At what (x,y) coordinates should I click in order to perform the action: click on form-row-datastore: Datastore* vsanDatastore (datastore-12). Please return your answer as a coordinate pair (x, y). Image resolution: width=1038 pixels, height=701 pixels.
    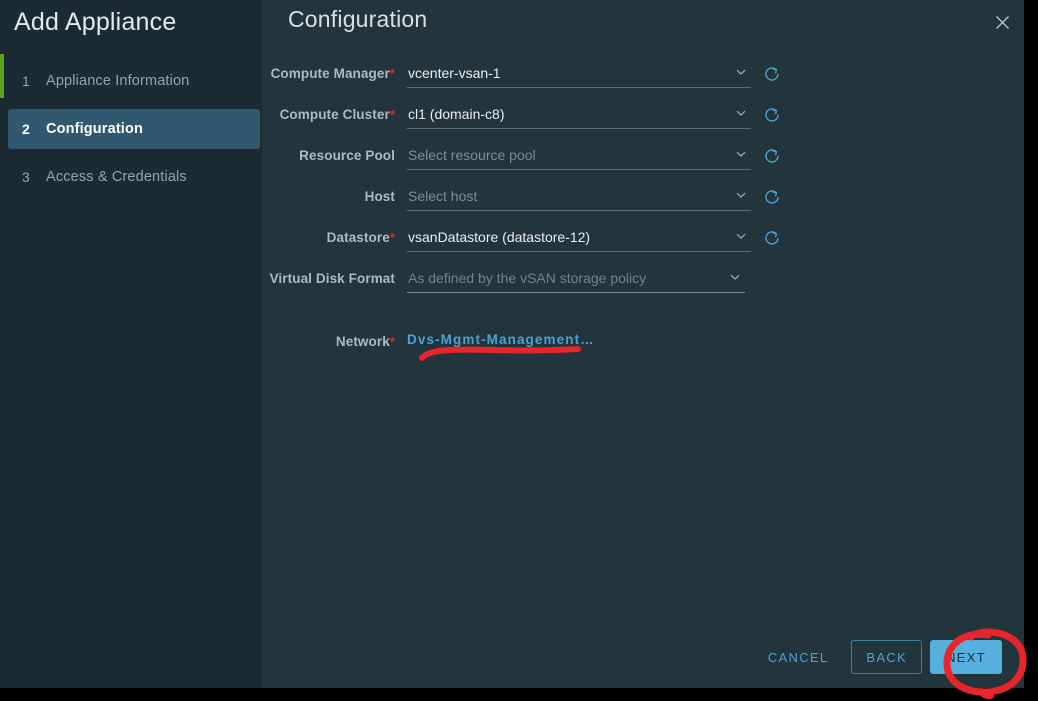
    Looking at the image, I should click on (643, 246).